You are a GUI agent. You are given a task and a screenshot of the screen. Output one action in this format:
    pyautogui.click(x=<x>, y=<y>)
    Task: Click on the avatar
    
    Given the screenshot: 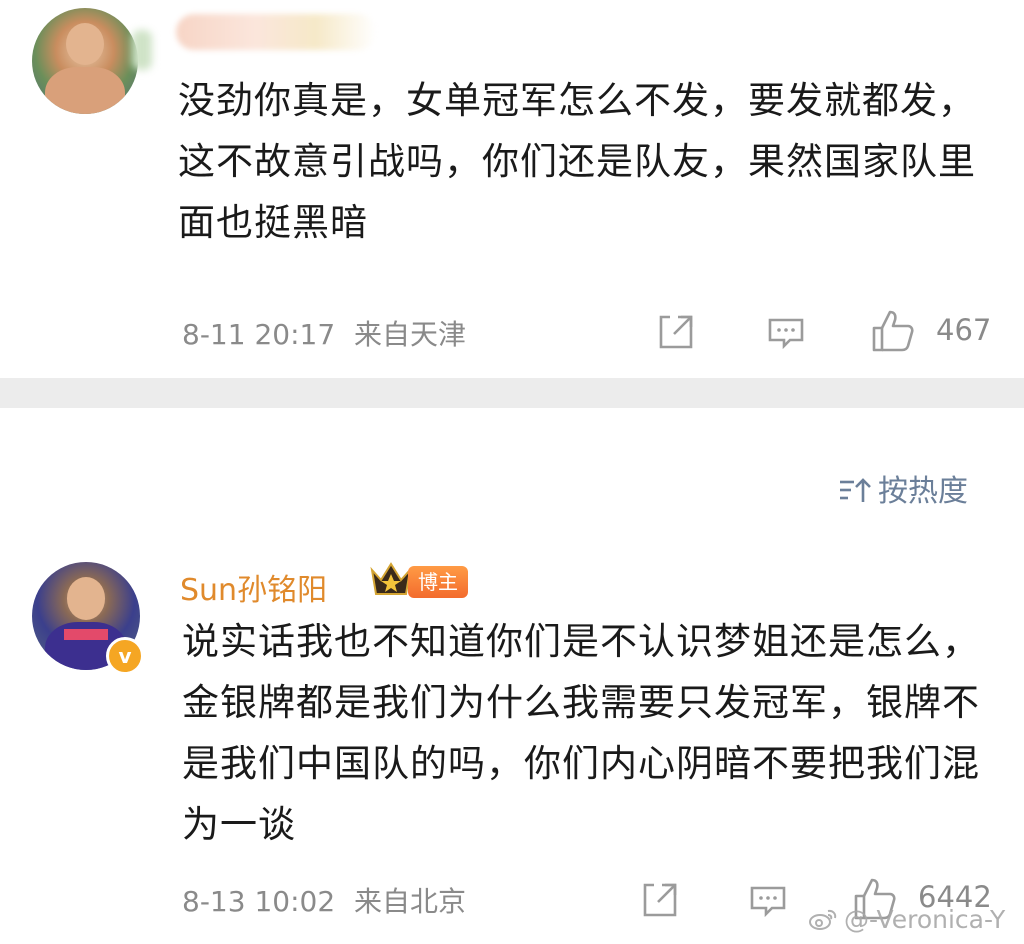 What is the action you would take?
    pyautogui.click(x=85, y=61)
    